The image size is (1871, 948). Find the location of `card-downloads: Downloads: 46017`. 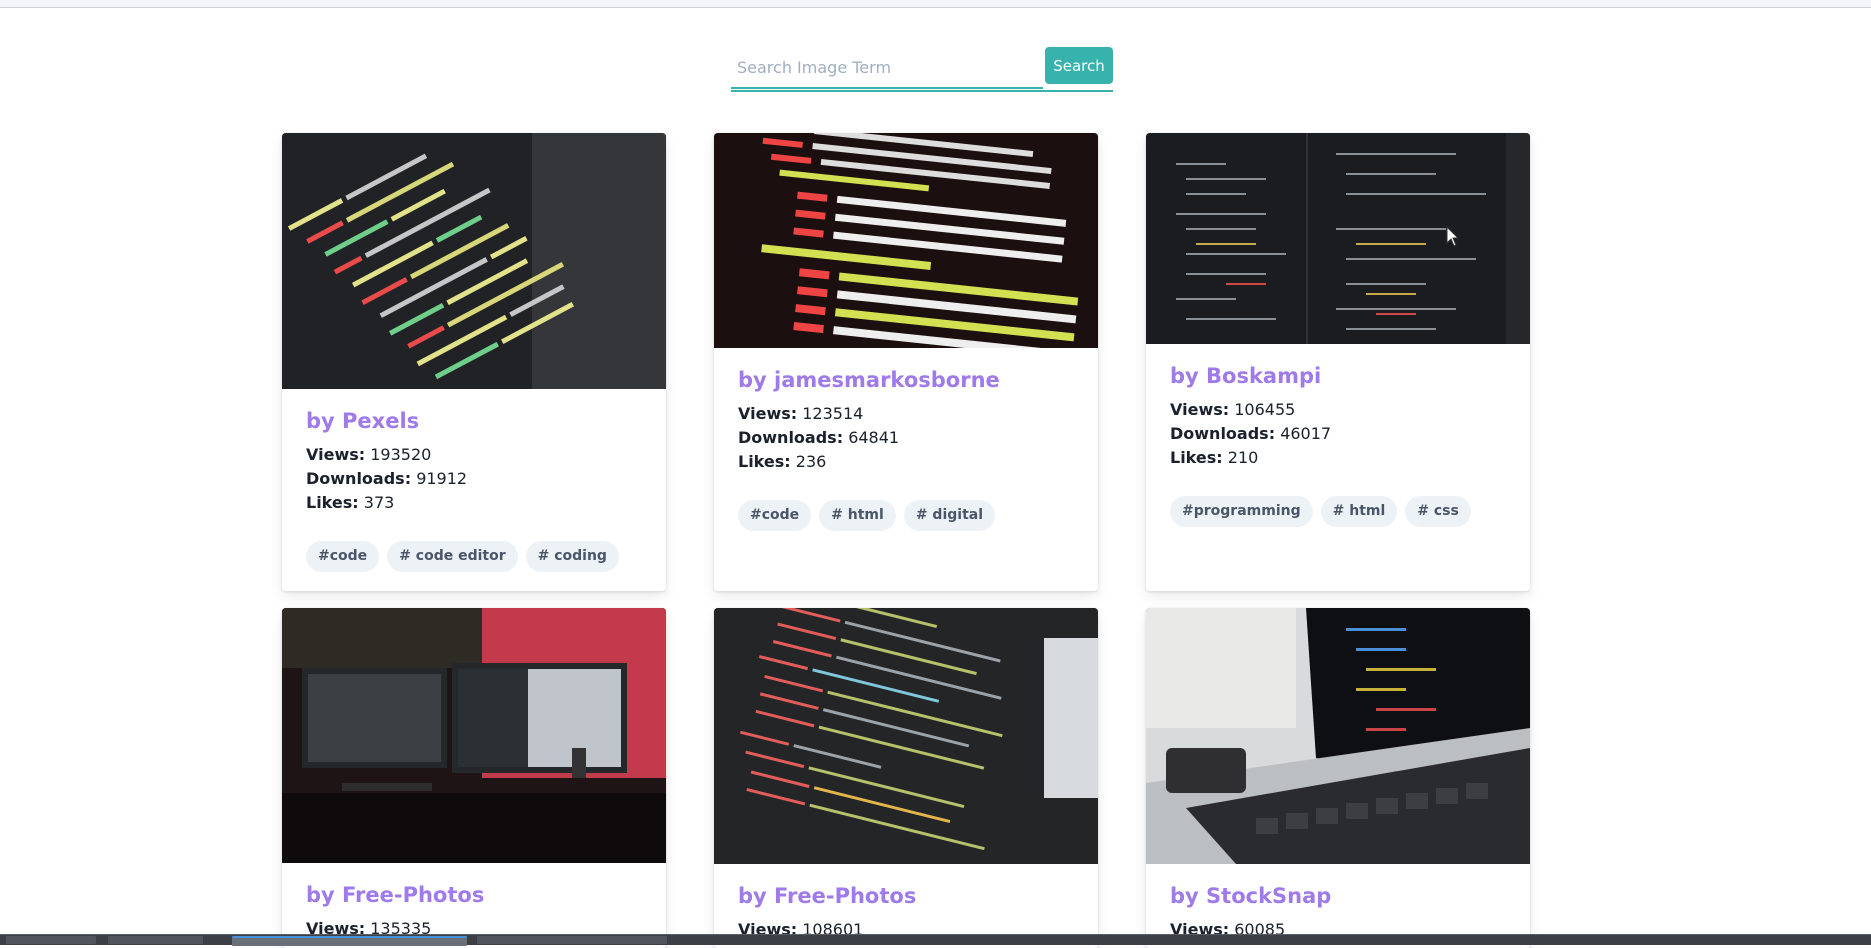

card-downloads: Downloads: 46017 is located at coordinates (1251, 433).